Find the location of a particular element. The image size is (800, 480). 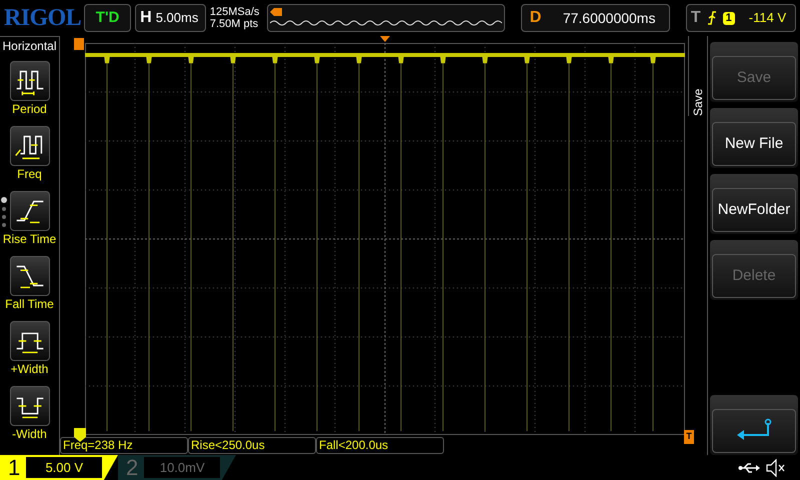

softkey-button: NewFolder is located at coordinates (754, 204).